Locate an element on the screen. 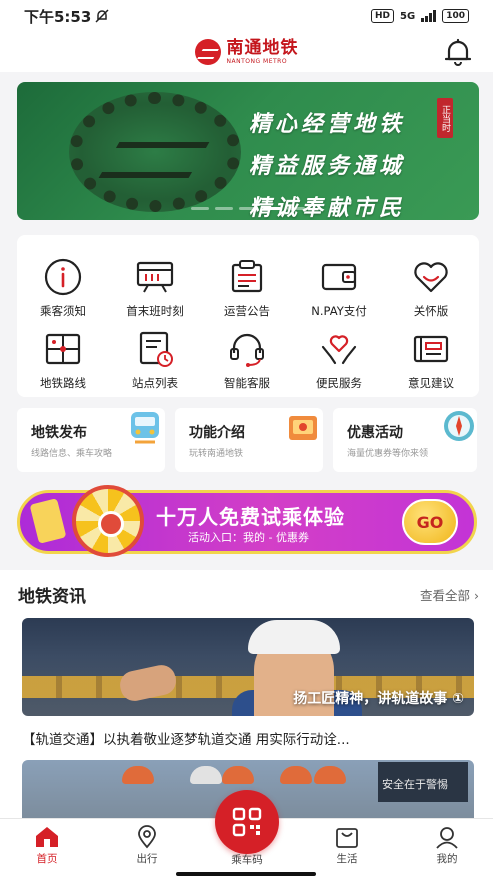 Image resolution: width=493 pixels, height=878 pixels. signal-icon is located at coordinates (429, 16).